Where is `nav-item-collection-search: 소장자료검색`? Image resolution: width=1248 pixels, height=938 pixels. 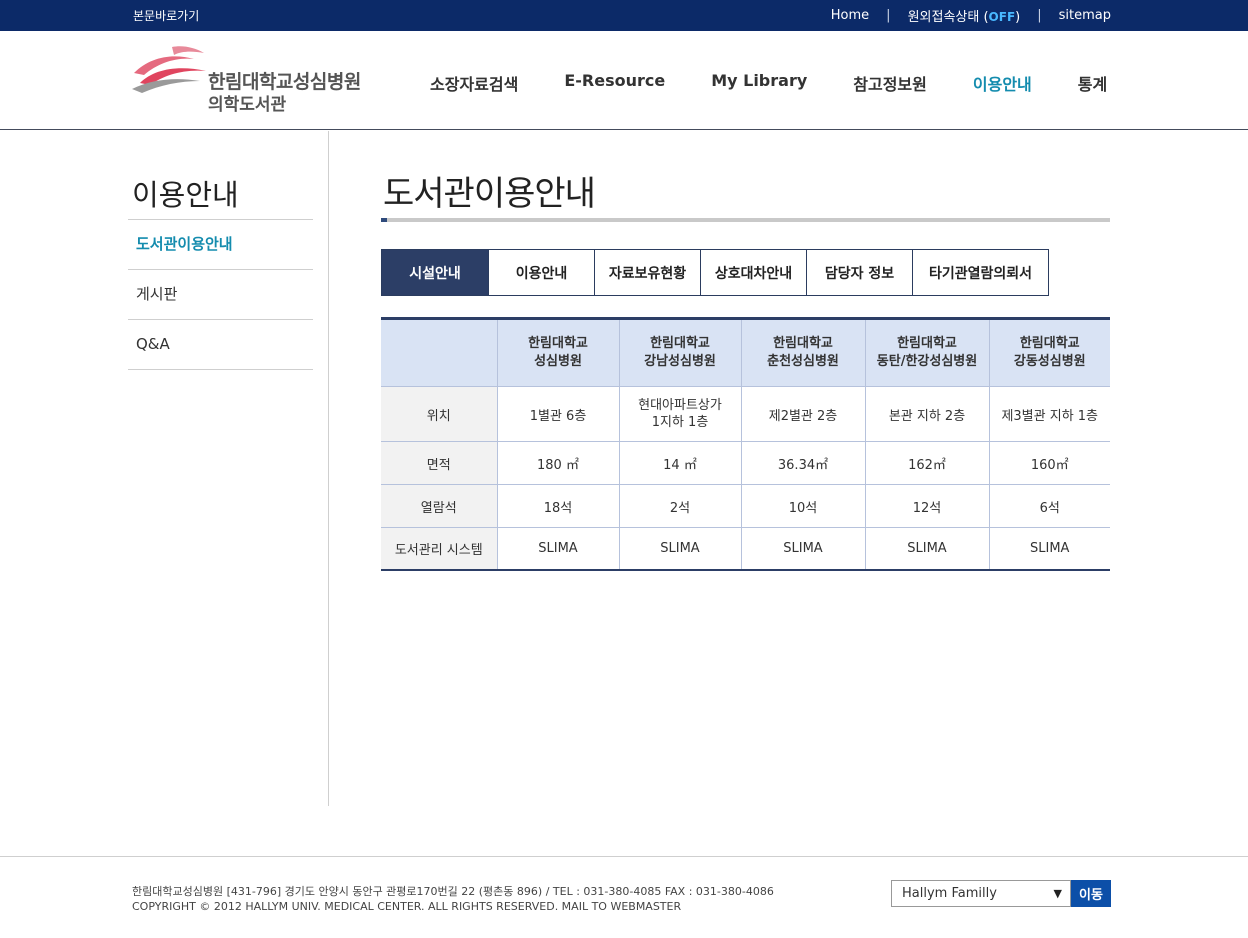
nav-item-collection-search: 소장자료검색 is located at coordinates (474, 83).